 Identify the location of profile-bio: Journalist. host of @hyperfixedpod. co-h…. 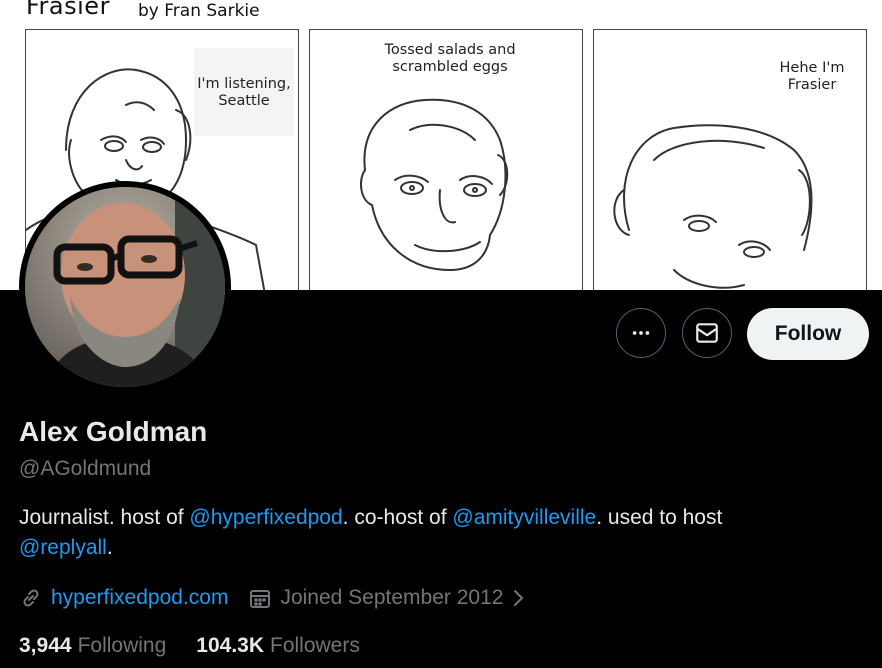
(444, 533).